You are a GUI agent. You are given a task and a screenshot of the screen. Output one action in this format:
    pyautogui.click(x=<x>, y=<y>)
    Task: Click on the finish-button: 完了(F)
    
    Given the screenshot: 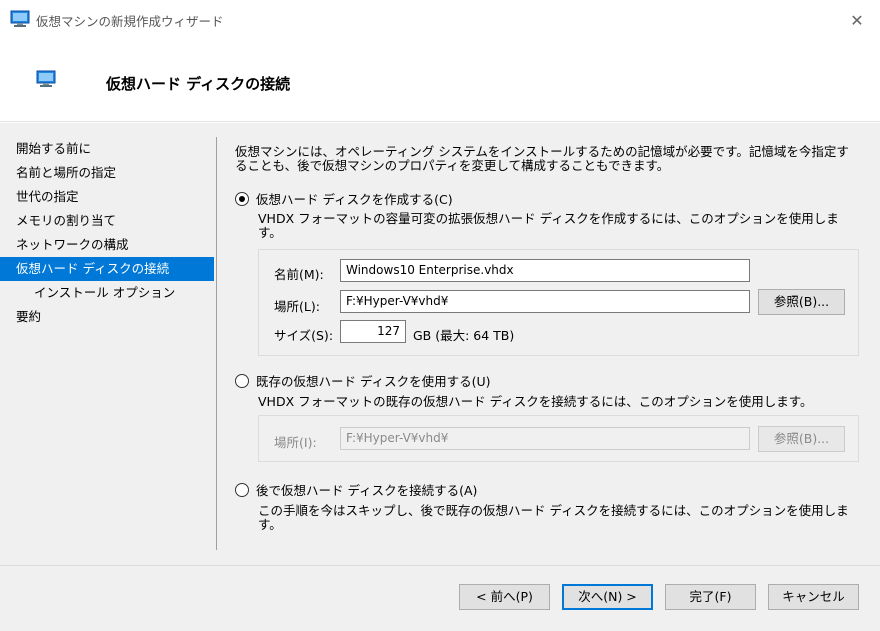 What is the action you would take?
    pyautogui.click(x=710, y=597)
    